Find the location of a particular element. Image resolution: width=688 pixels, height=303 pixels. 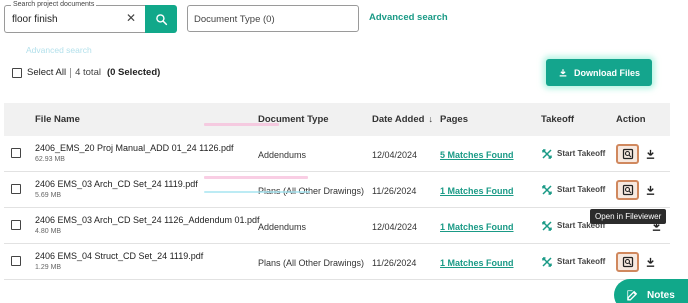

sort-down-icon: ↓ is located at coordinates (430, 119).